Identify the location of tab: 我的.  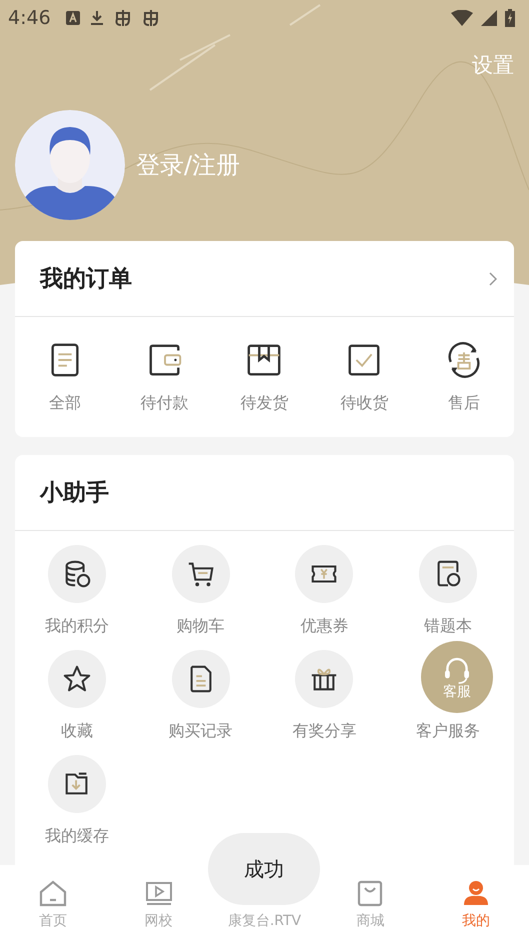
(476, 903).